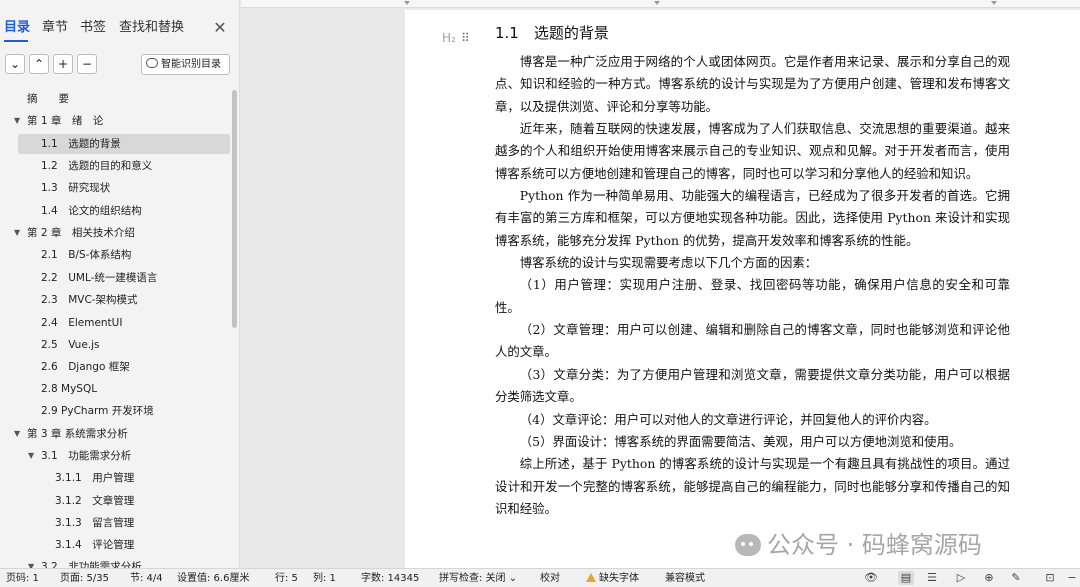 The width and height of the screenshot is (1080, 587). Describe the element at coordinates (15, 64) in the screenshot. I see `collapse-chevron-down-icon: ⌄` at that location.